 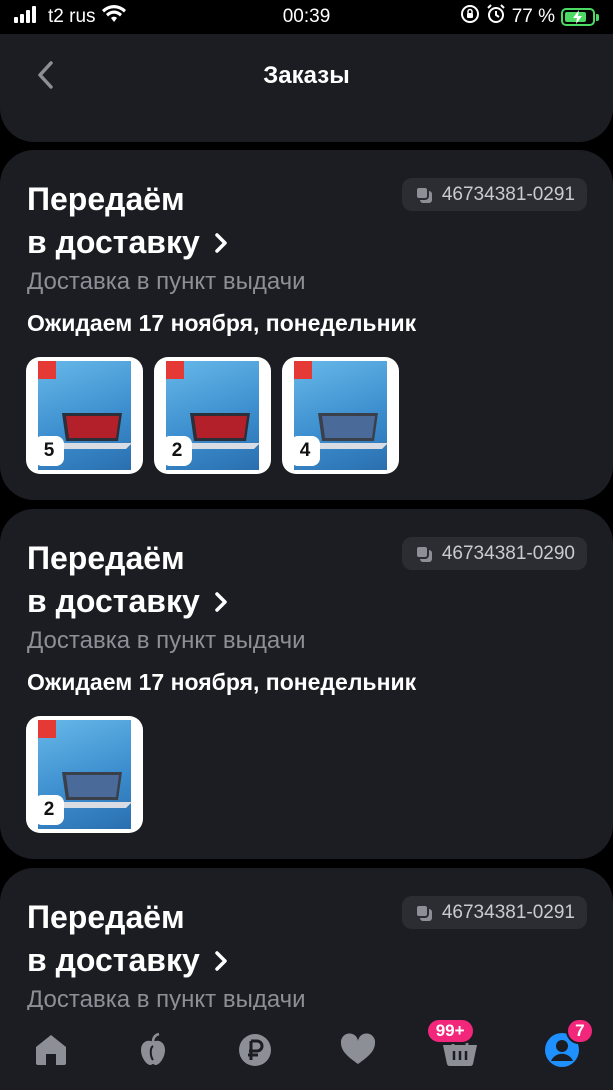 I want to click on nav-favorites, so click(x=358, y=1052).